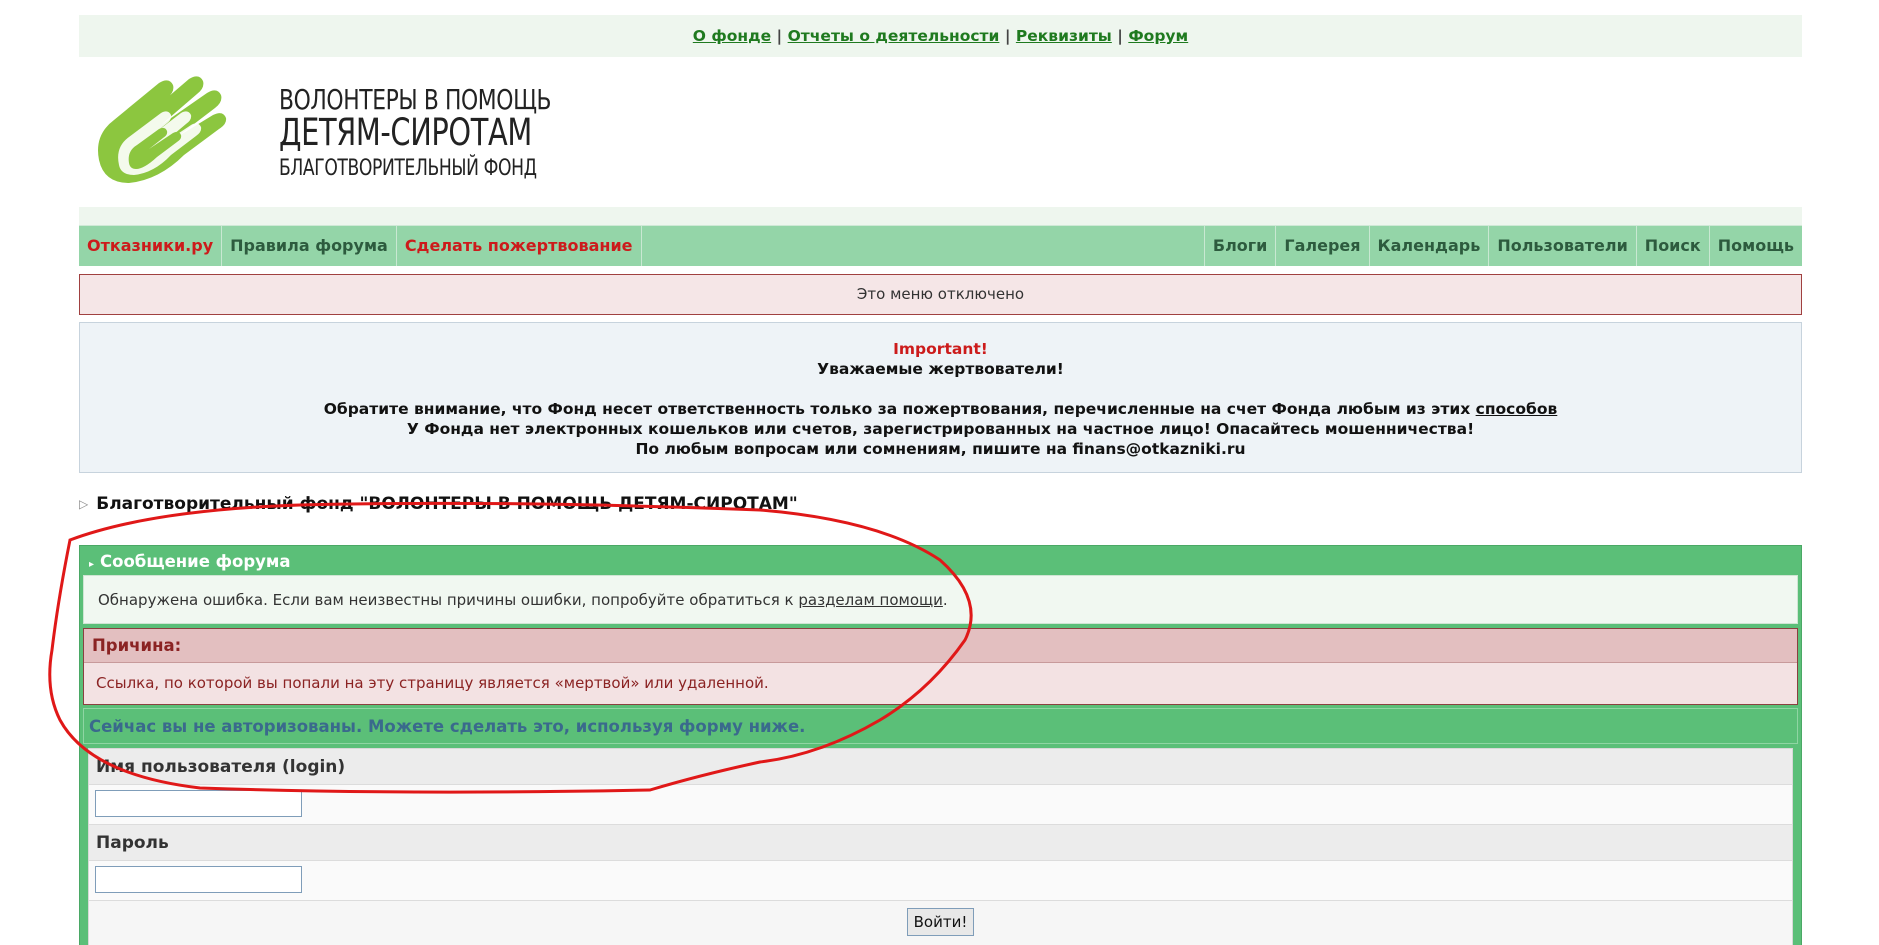 This screenshot has height=945, width=1879. What do you see at coordinates (940, 881) in the screenshot?
I see `password-row` at bounding box center [940, 881].